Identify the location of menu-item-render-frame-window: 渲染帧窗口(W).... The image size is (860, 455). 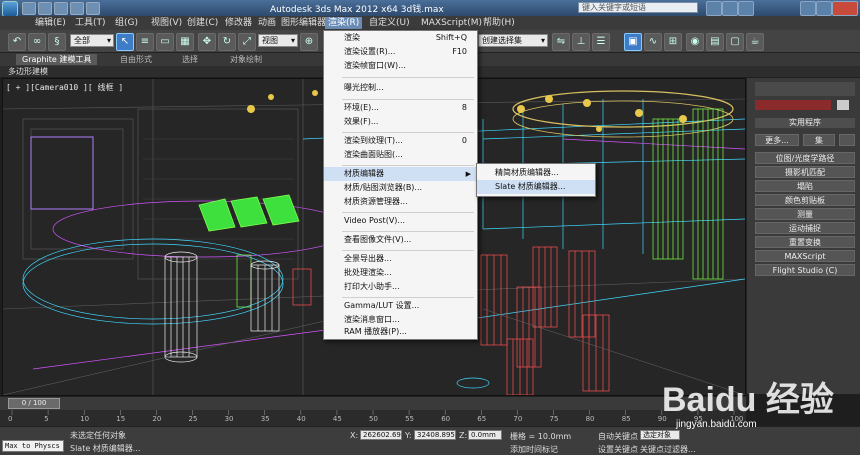
(400, 66).